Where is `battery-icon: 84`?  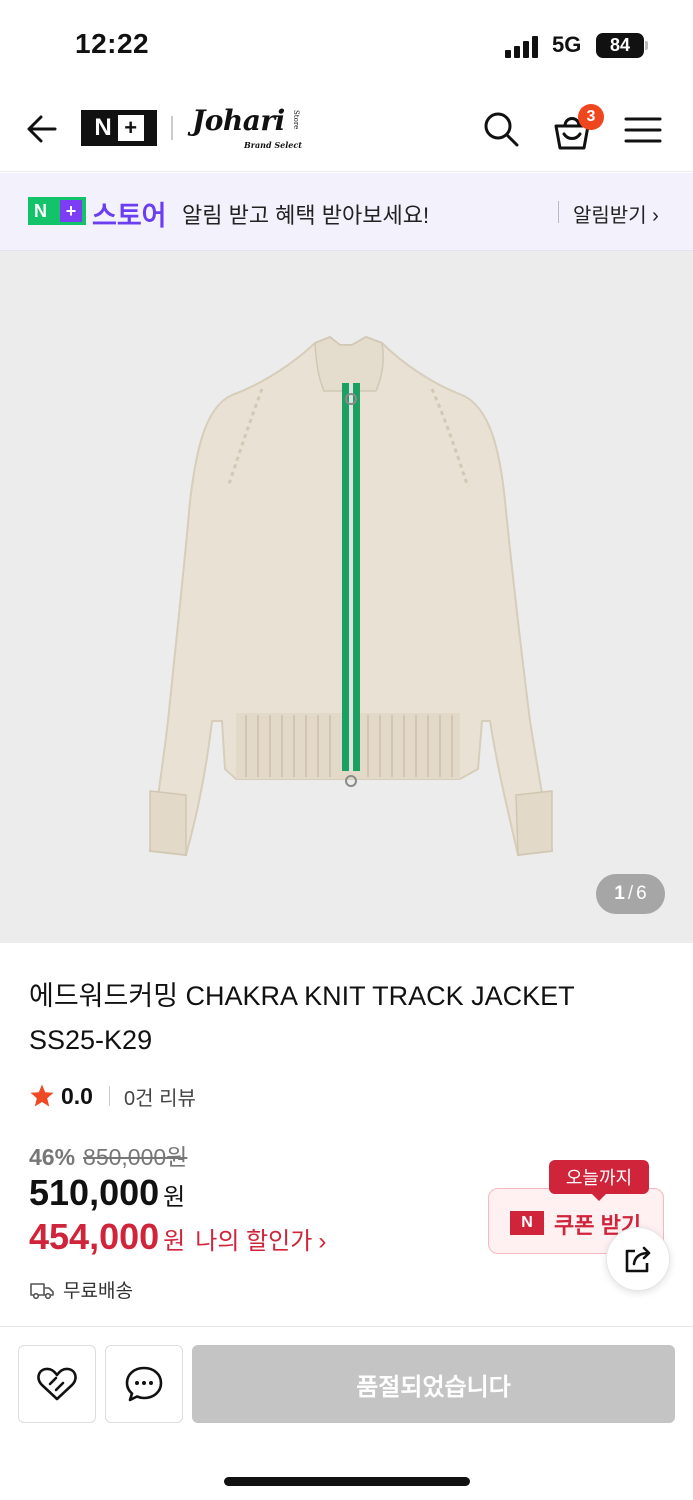
battery-icon: 84 is located at coordinates (620, 45).